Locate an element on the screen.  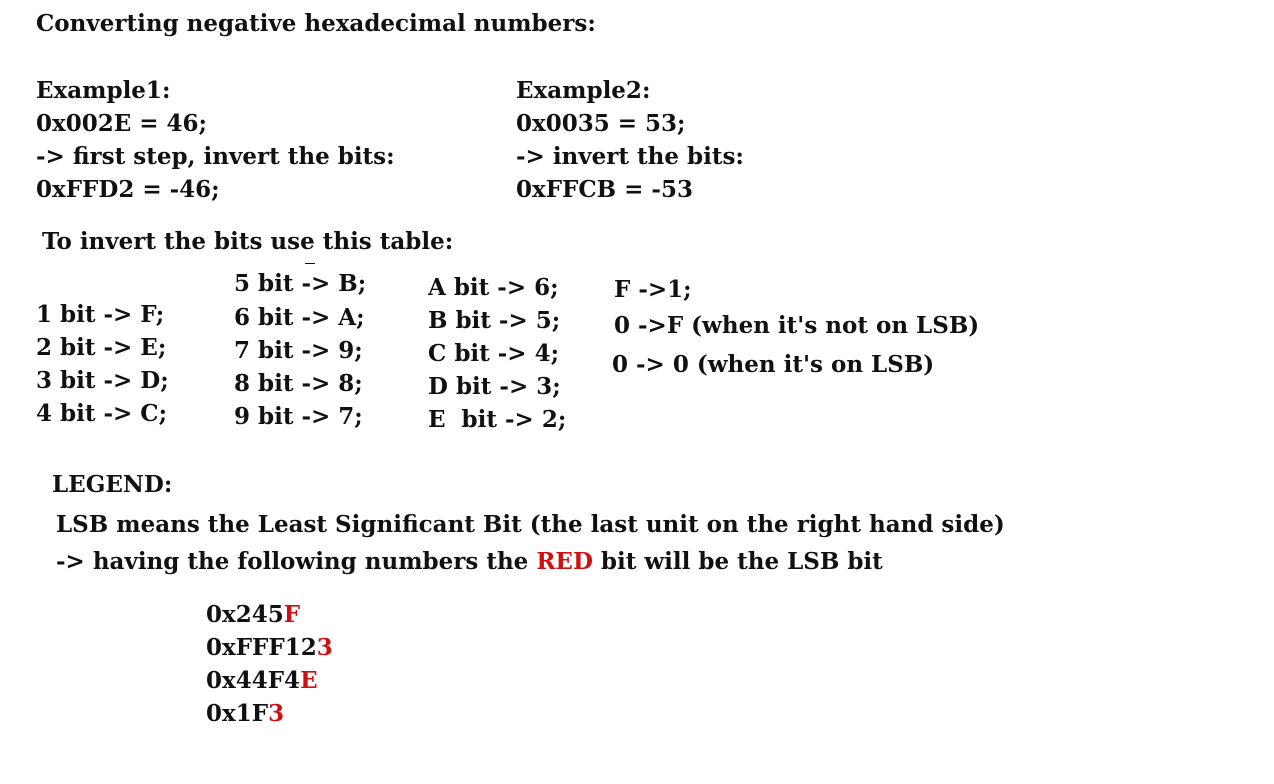
example1-heading: Example1: is located at coordinates (103, 90).